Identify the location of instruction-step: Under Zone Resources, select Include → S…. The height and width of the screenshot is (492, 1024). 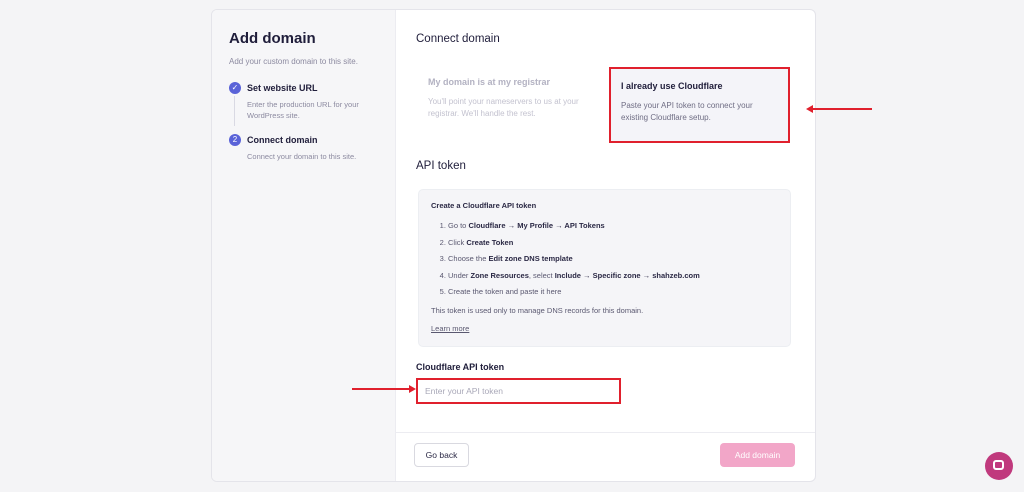
(613, 276).